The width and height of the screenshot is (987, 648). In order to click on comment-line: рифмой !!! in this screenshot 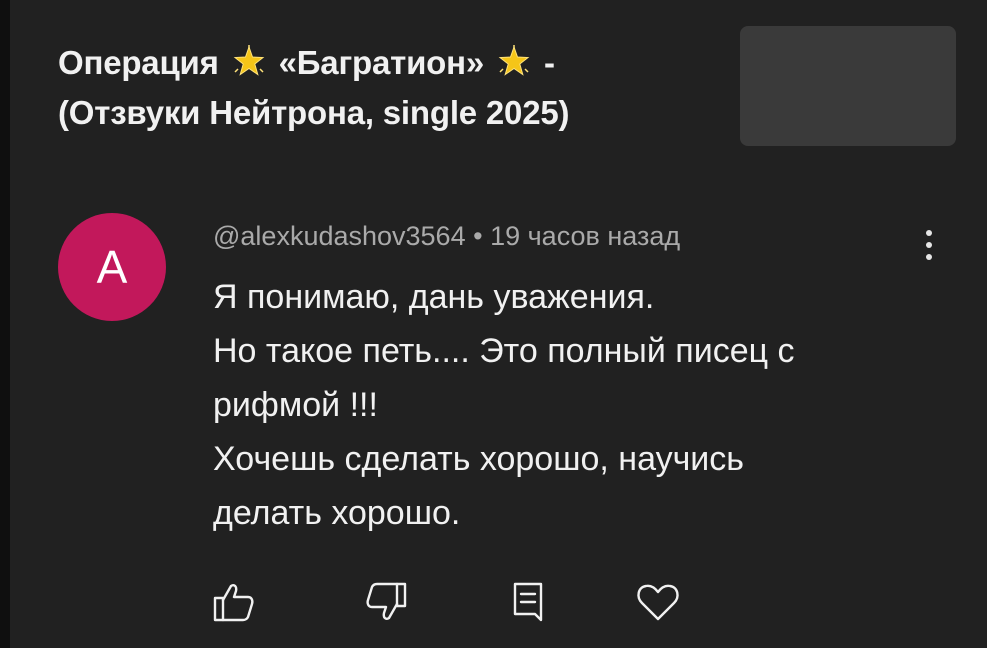, I will do `click(295, 405)`.